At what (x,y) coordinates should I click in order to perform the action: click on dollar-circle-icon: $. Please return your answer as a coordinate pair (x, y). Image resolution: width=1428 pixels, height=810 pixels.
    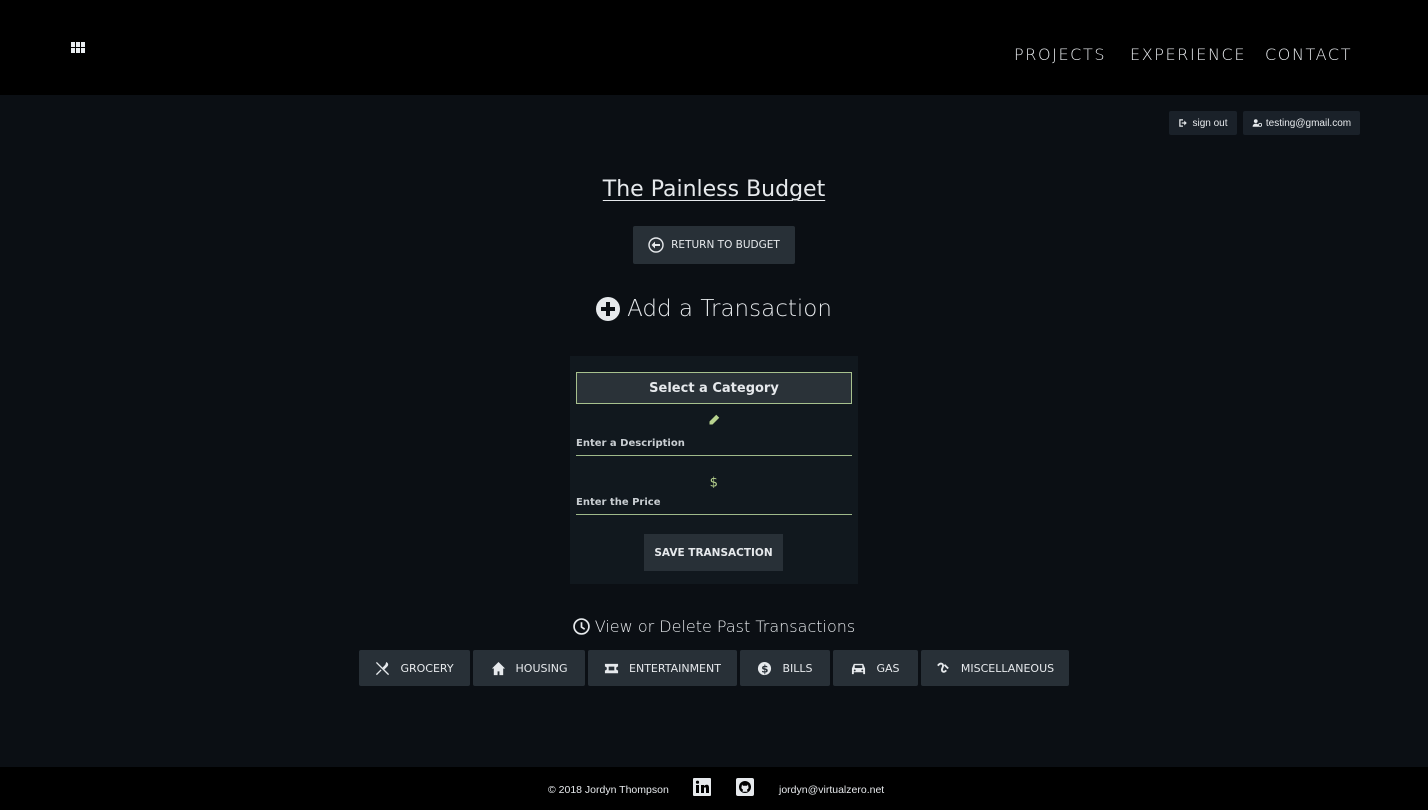
    Looking at the image, I should click on (765, 668).